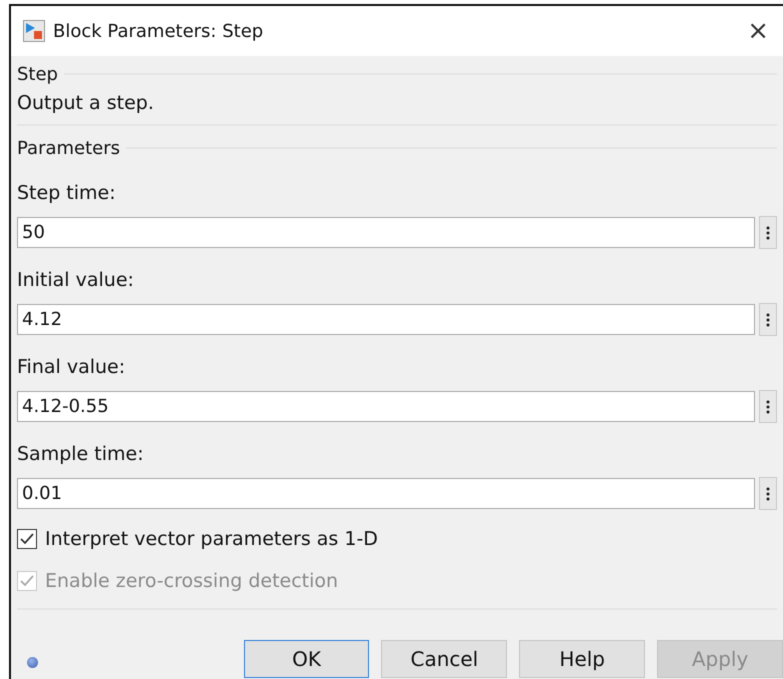  I want to click on field-label: Initial value:, so click(76, 280).